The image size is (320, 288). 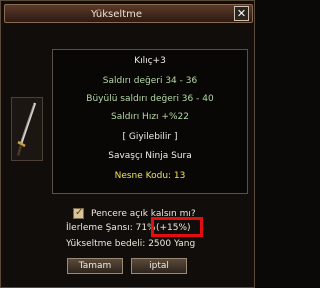 What do you see at coordinates (111, 228) in the screenshot?
I see `success-chance-text: İlerleme Şansı: 71%` at bounding box center [111, 228].